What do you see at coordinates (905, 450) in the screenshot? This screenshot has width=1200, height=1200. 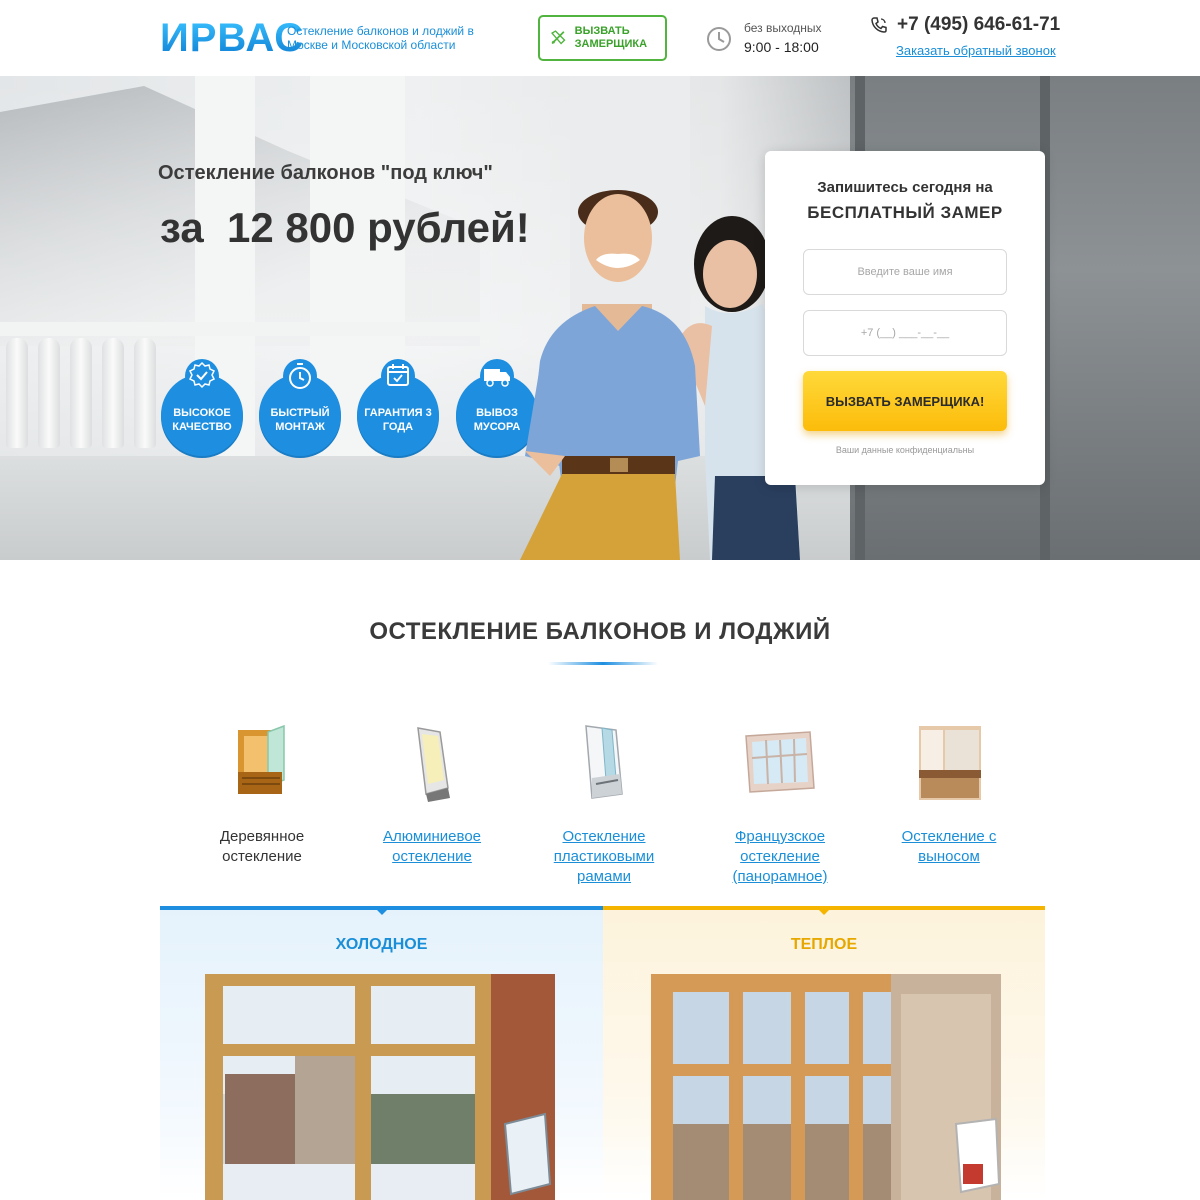 I see `privacy-note: Ваши данные конфиденциальны` at bounding box center [905, 450].